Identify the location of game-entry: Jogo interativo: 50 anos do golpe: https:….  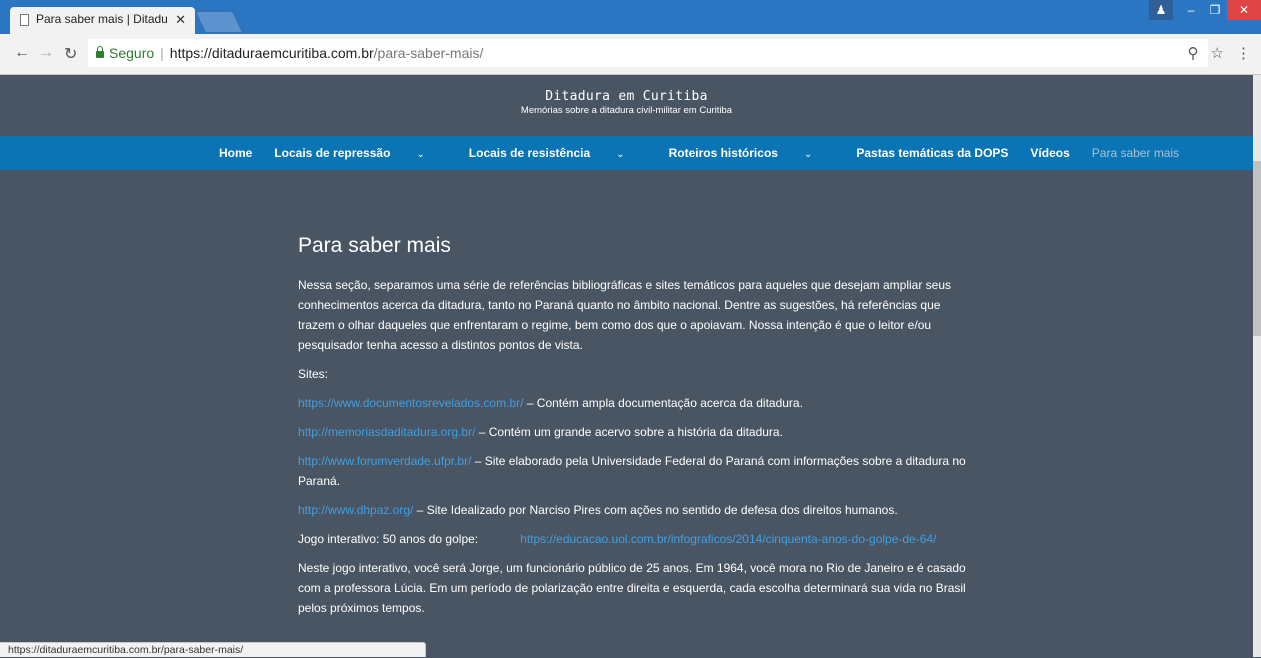
(633, 539).